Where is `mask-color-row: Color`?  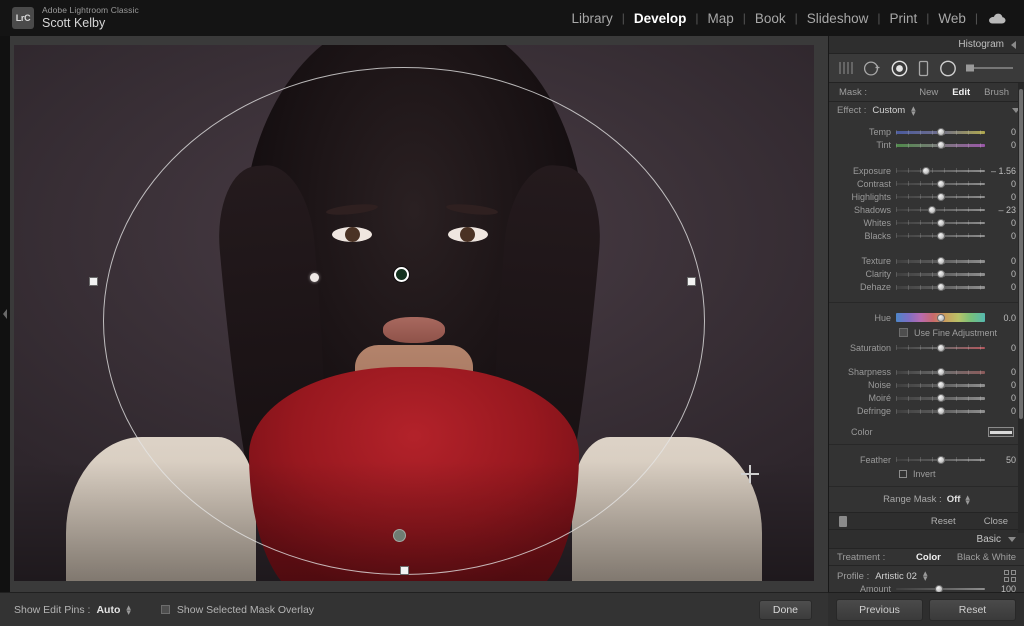
mask-color-row: Color is located at coordinates (926, 432).